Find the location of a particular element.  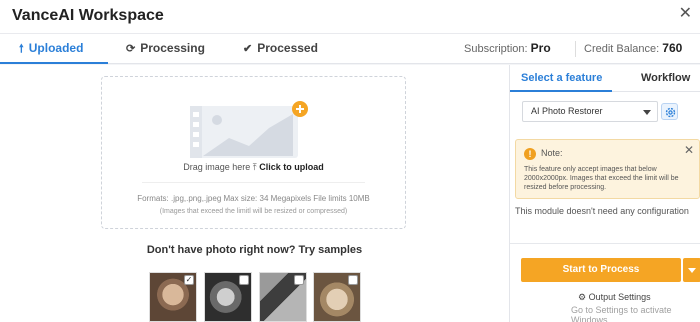

tab-workflow: Workflow is located at coordinates (665, 78).